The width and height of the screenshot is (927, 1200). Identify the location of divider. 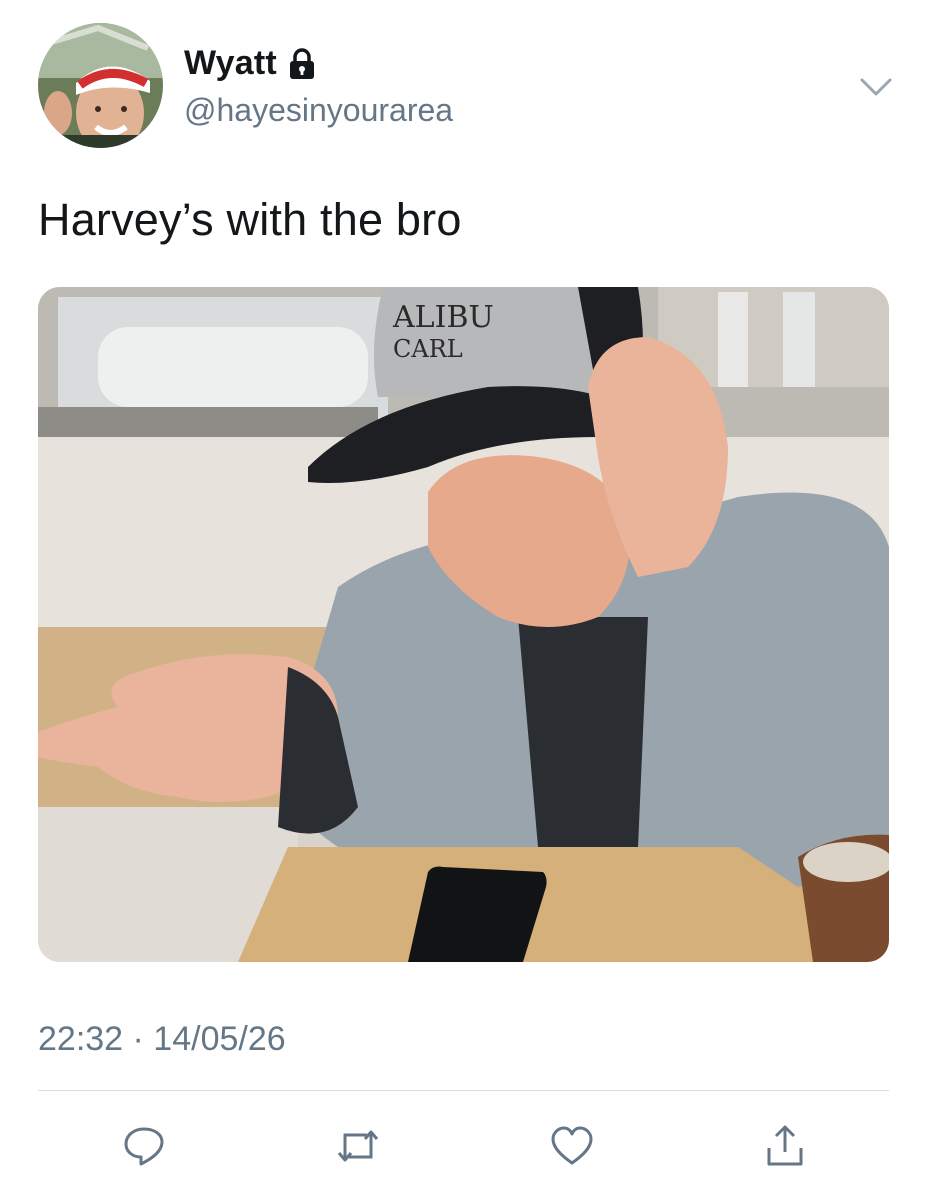
(463, 1090).